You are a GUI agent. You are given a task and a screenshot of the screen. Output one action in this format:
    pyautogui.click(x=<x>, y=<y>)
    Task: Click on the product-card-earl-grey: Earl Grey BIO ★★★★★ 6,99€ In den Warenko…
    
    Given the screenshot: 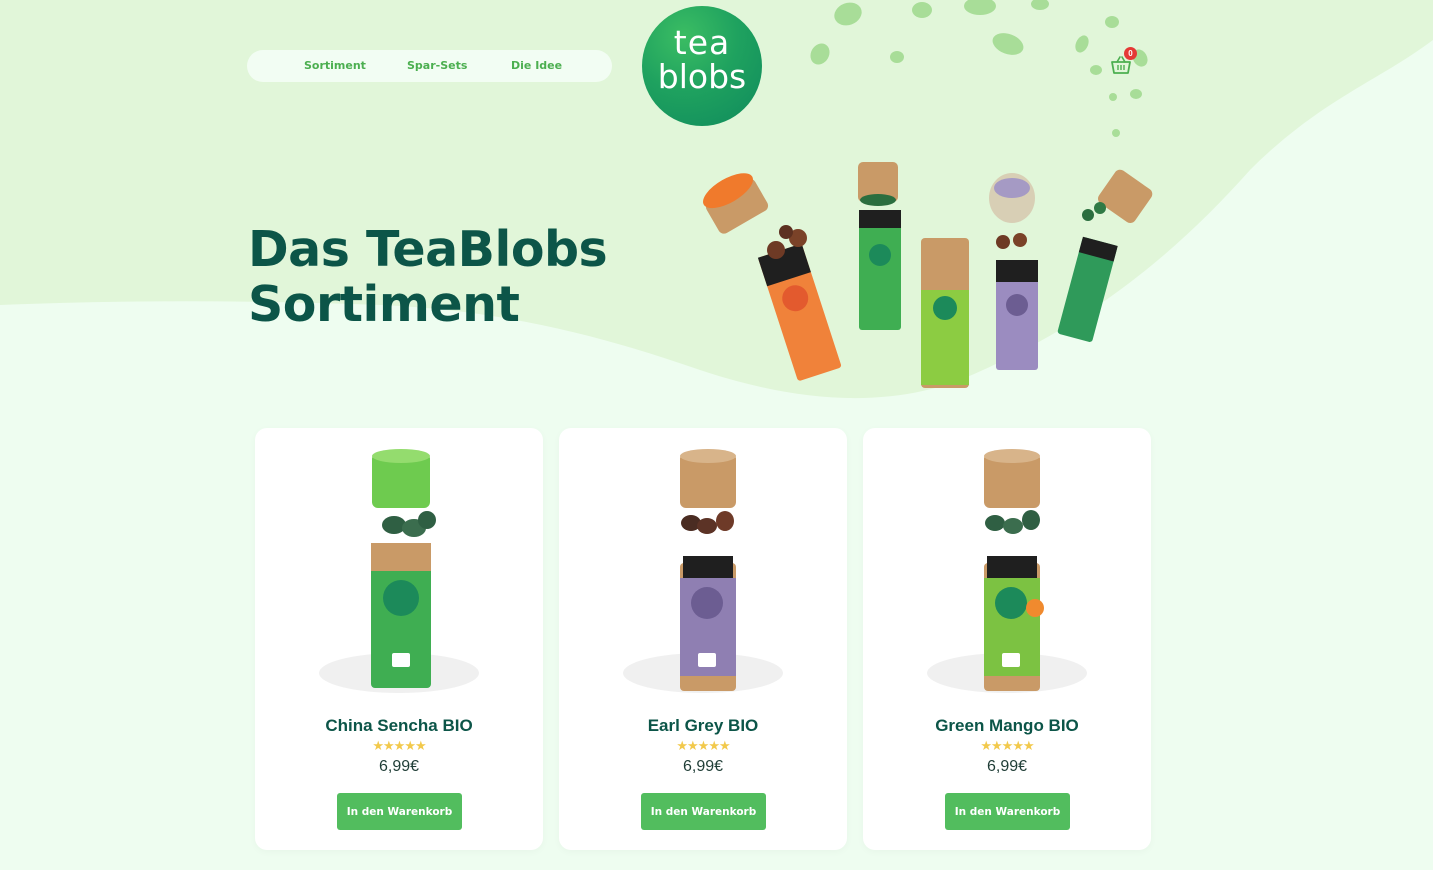 What is the action you would take?
    pyautogui.click(x=703, y=639)
    